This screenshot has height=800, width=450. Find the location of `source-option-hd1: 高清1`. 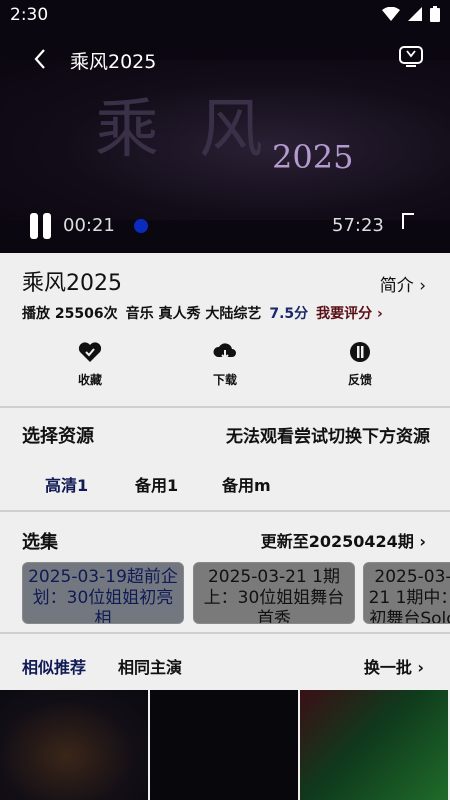

source-option-hd1: 高清1 is located at coordinates (66, 484).